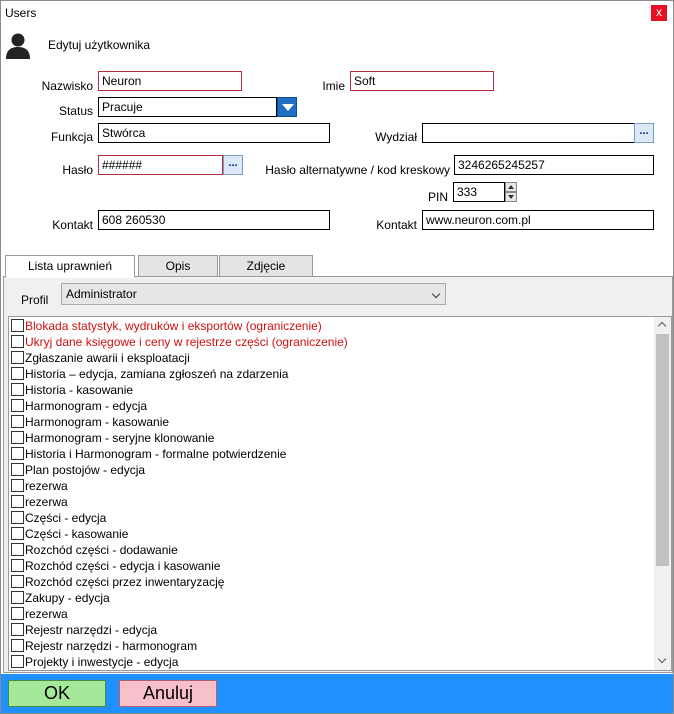 The height and width of the screenshot is (714, 674). What do you see at coordinates (168, 693) in the screenshot?
I see `cancel-button: Anuluj` at bounding box center [168, 693].